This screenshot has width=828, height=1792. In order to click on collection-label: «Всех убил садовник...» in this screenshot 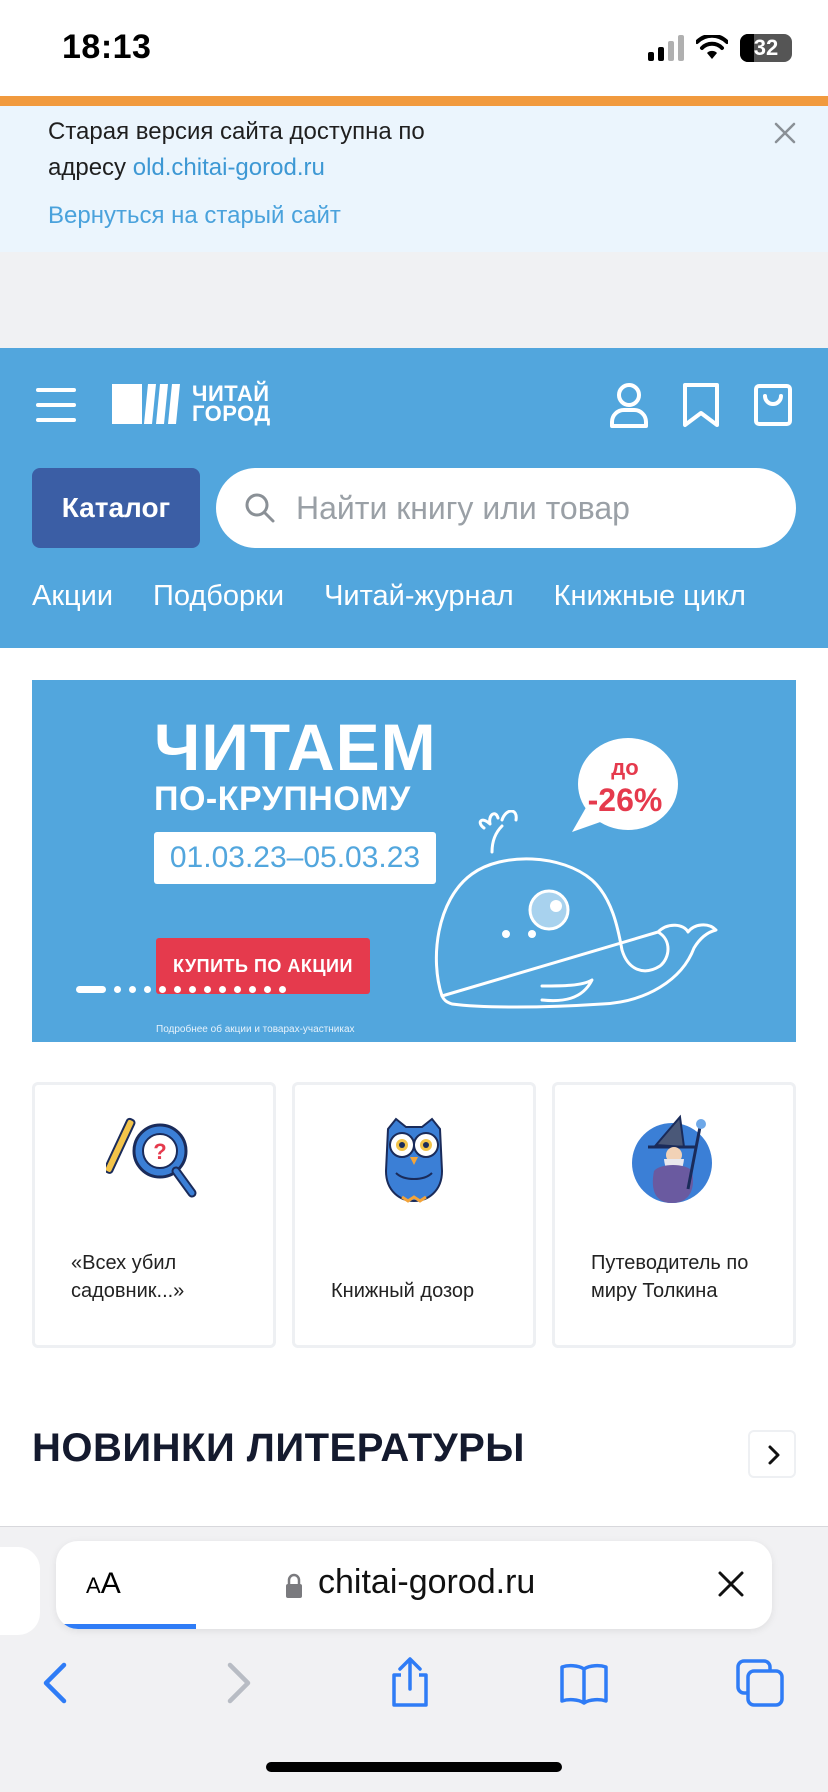, I will do `click(128, 1277)`.